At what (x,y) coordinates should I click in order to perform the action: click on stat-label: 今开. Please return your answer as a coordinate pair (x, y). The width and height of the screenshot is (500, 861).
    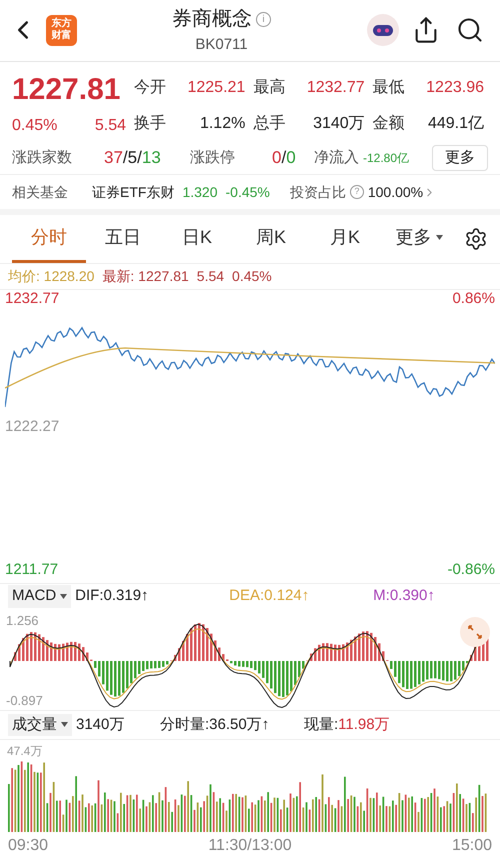
    Looking at the image, I should click on (150, 88).